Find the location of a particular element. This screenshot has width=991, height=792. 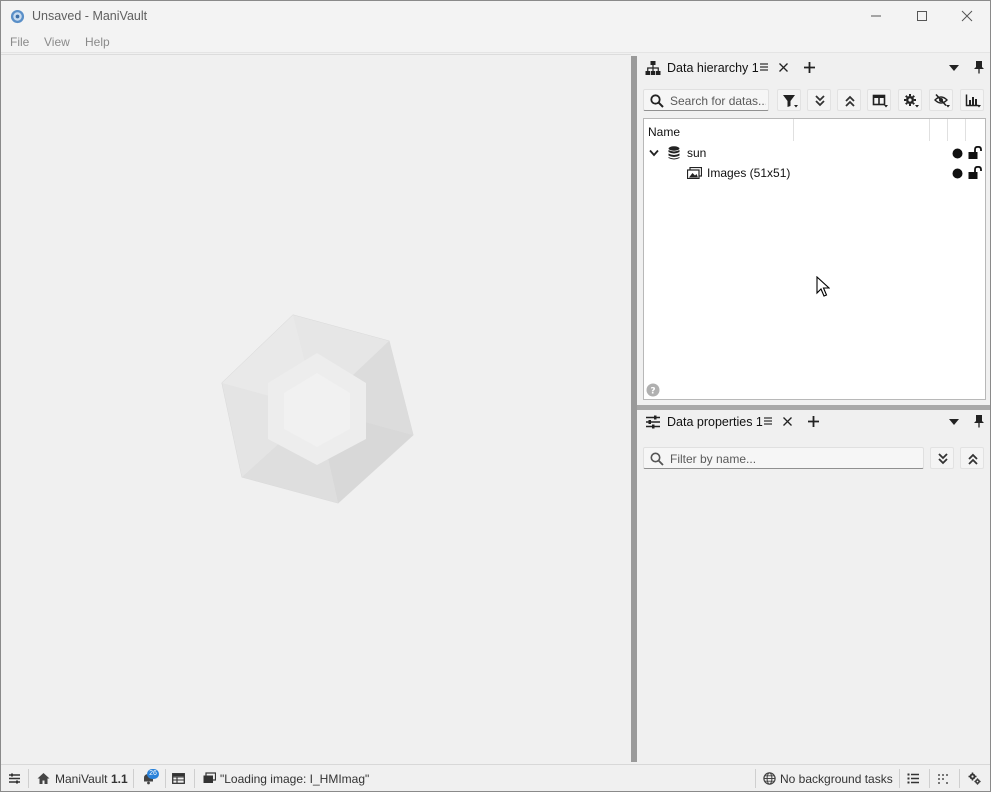

settings-gears-icon is located at coordinates (974, 778).